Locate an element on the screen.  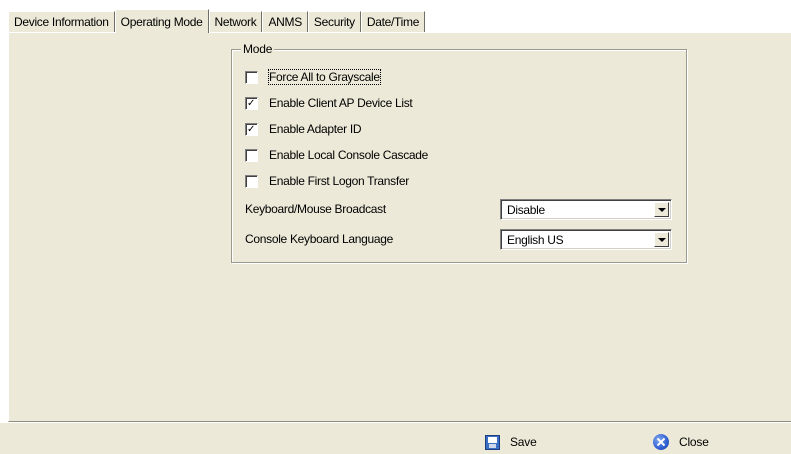
save-button: Save is located at coordinates (511, 442).